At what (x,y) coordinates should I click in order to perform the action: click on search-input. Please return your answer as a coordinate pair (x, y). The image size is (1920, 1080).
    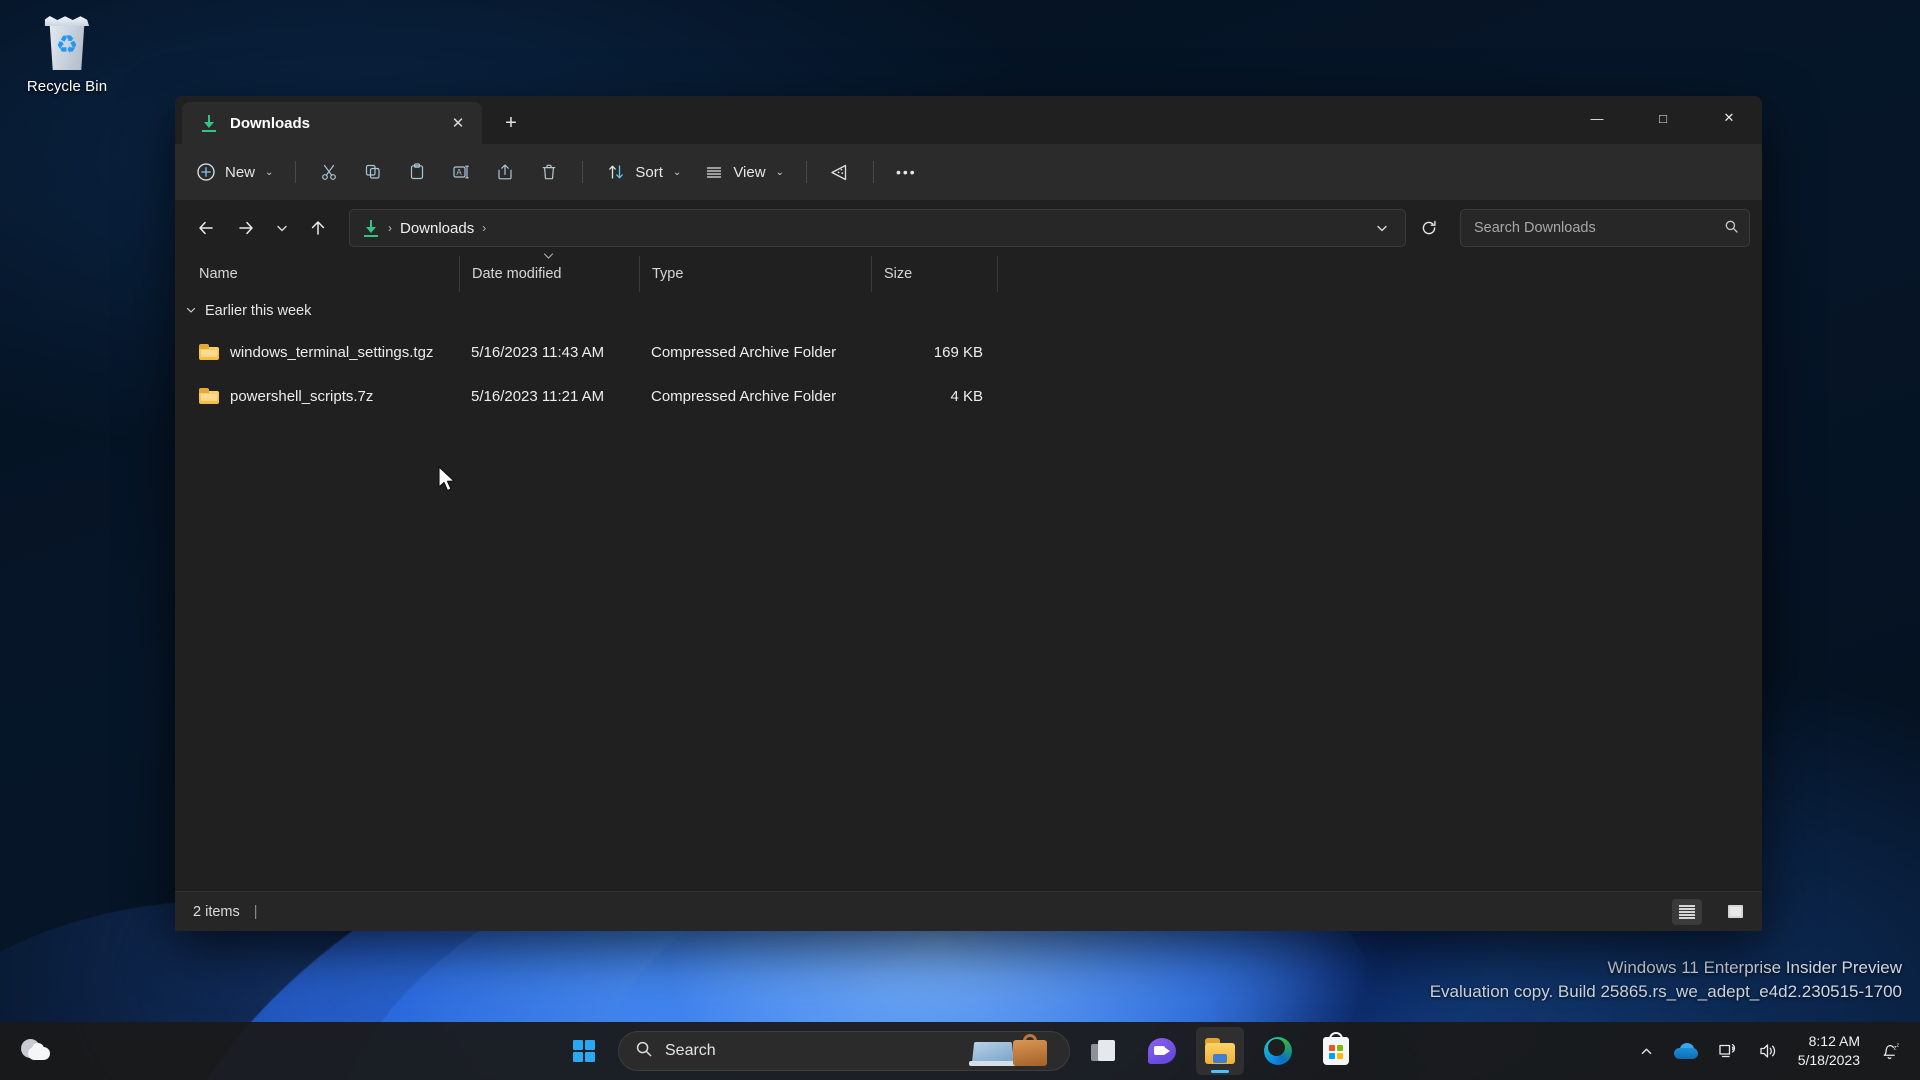
    Looking at the image, I should click on (1599, 228).